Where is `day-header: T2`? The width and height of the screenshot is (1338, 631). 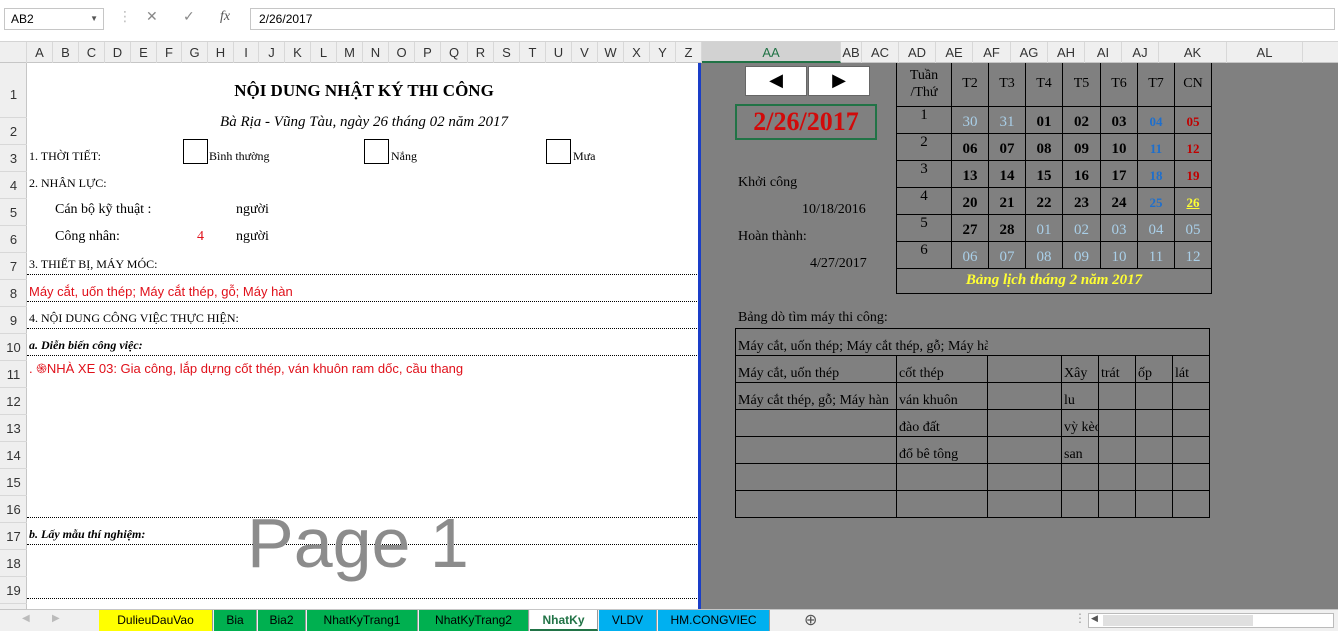
day-header: T2 is located at coordinates (970, 85).